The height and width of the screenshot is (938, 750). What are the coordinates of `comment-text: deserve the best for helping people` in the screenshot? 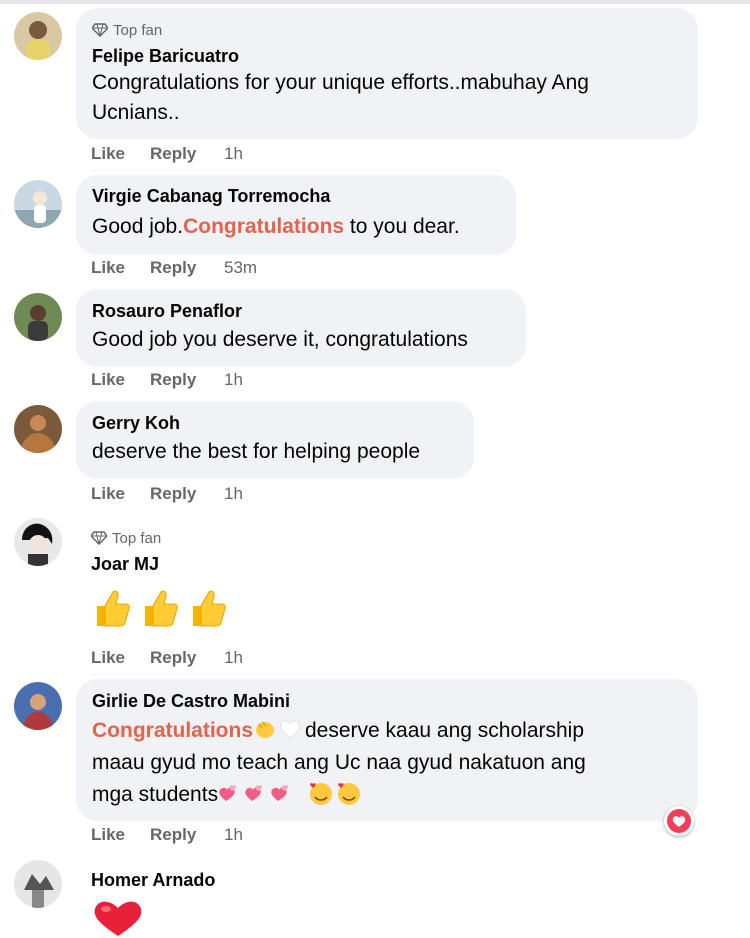 It's located at (256, 451).